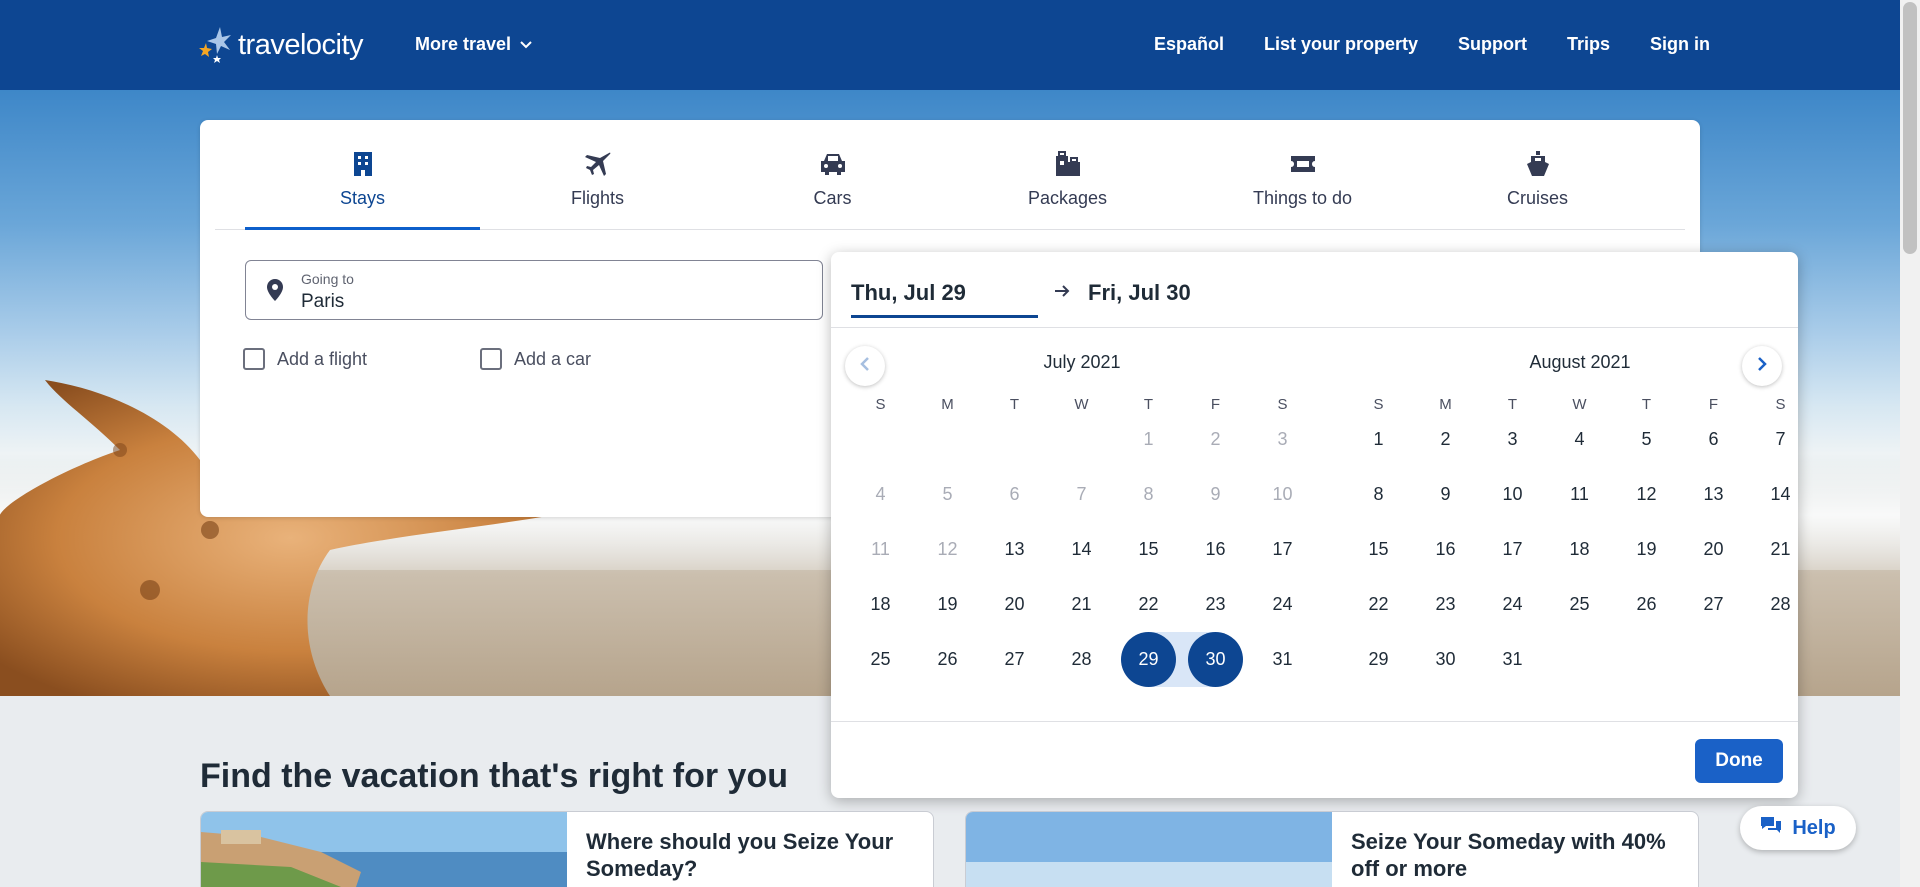  What do you see at coordinates (1588, 44) in the screenshot?
I see `trips-link: Trips` at bounding box center [1588, 44].